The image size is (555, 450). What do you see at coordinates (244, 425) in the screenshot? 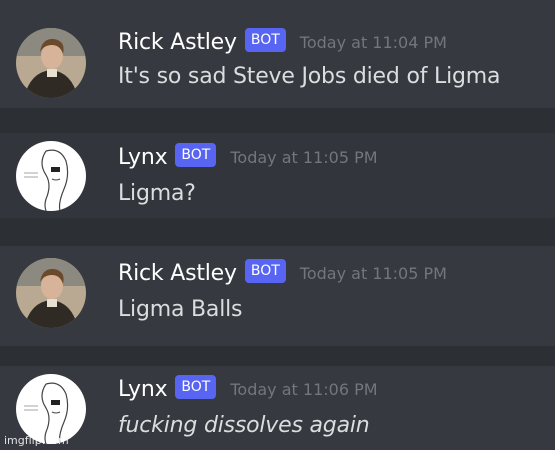
I see `message-text: fucking dissolves again` at bounding box center [244, 425].